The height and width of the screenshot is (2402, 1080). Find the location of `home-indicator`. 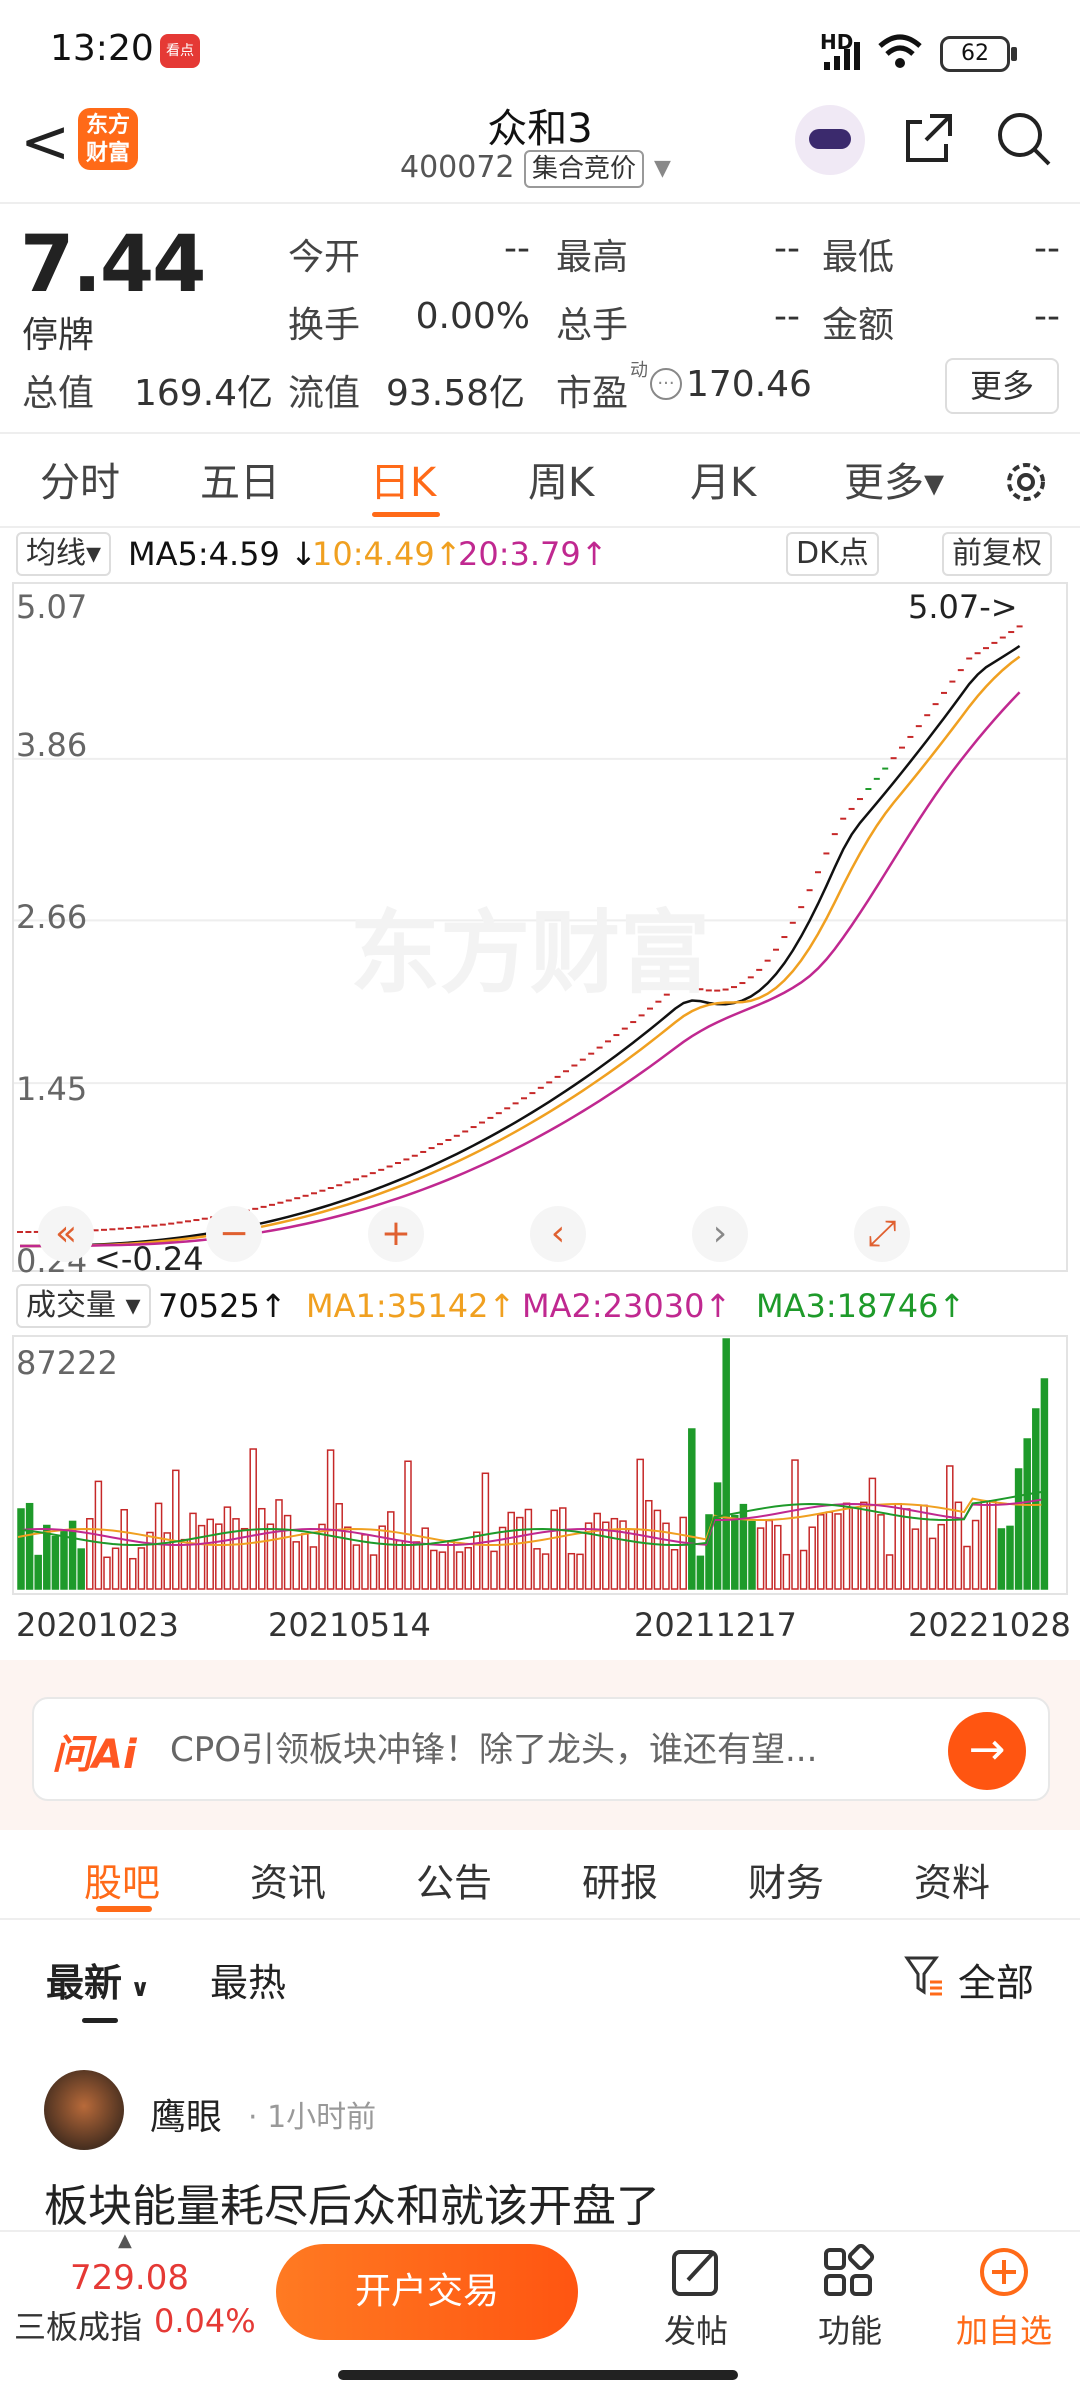

home-indicator is located at coordinates (538, 2375).